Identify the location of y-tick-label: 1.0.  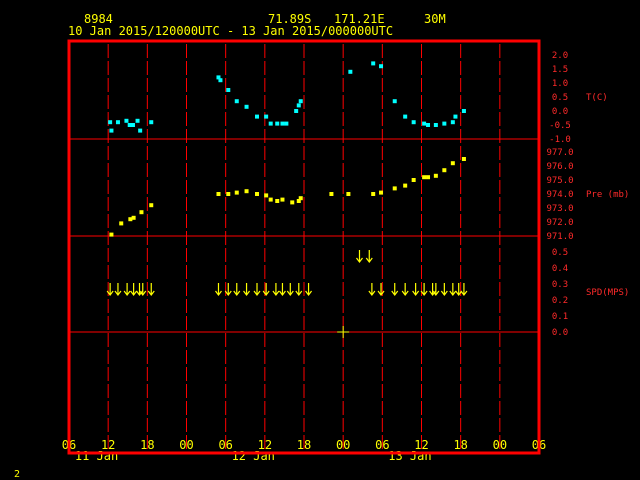
(560, 84).